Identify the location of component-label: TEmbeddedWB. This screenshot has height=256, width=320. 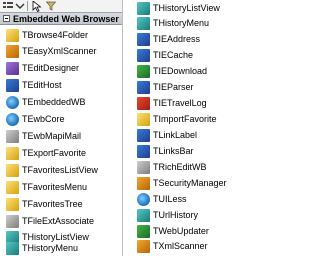
(54, 102).